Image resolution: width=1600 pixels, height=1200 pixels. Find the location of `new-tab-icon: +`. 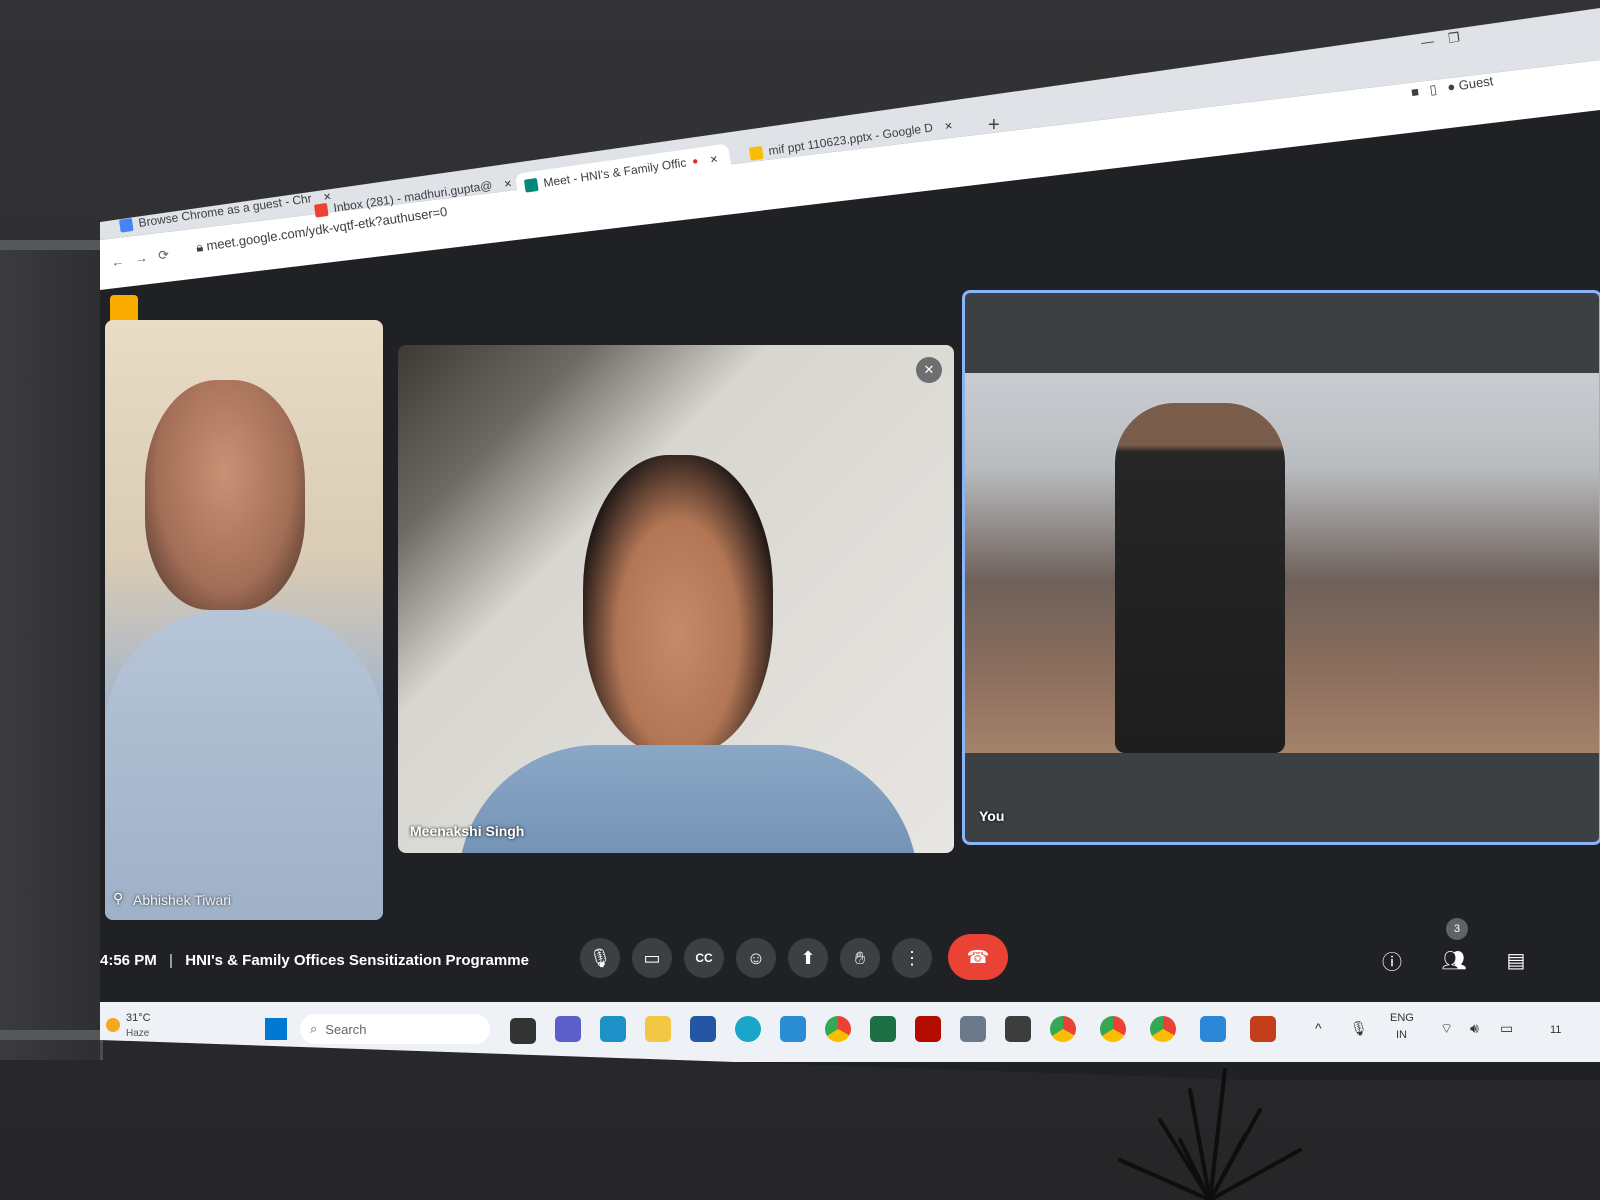

new-tab-icon: + is located at coordinates (994, 124).